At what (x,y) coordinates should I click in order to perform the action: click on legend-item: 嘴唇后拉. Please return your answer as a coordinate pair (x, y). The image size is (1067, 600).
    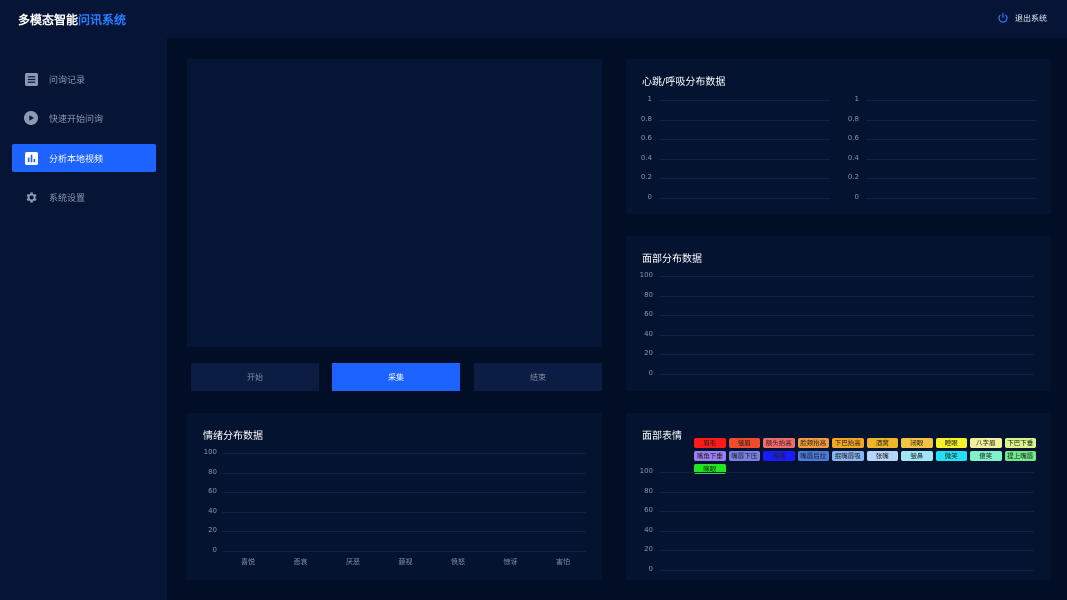
    Looking at the image, I should click on (813, 456).